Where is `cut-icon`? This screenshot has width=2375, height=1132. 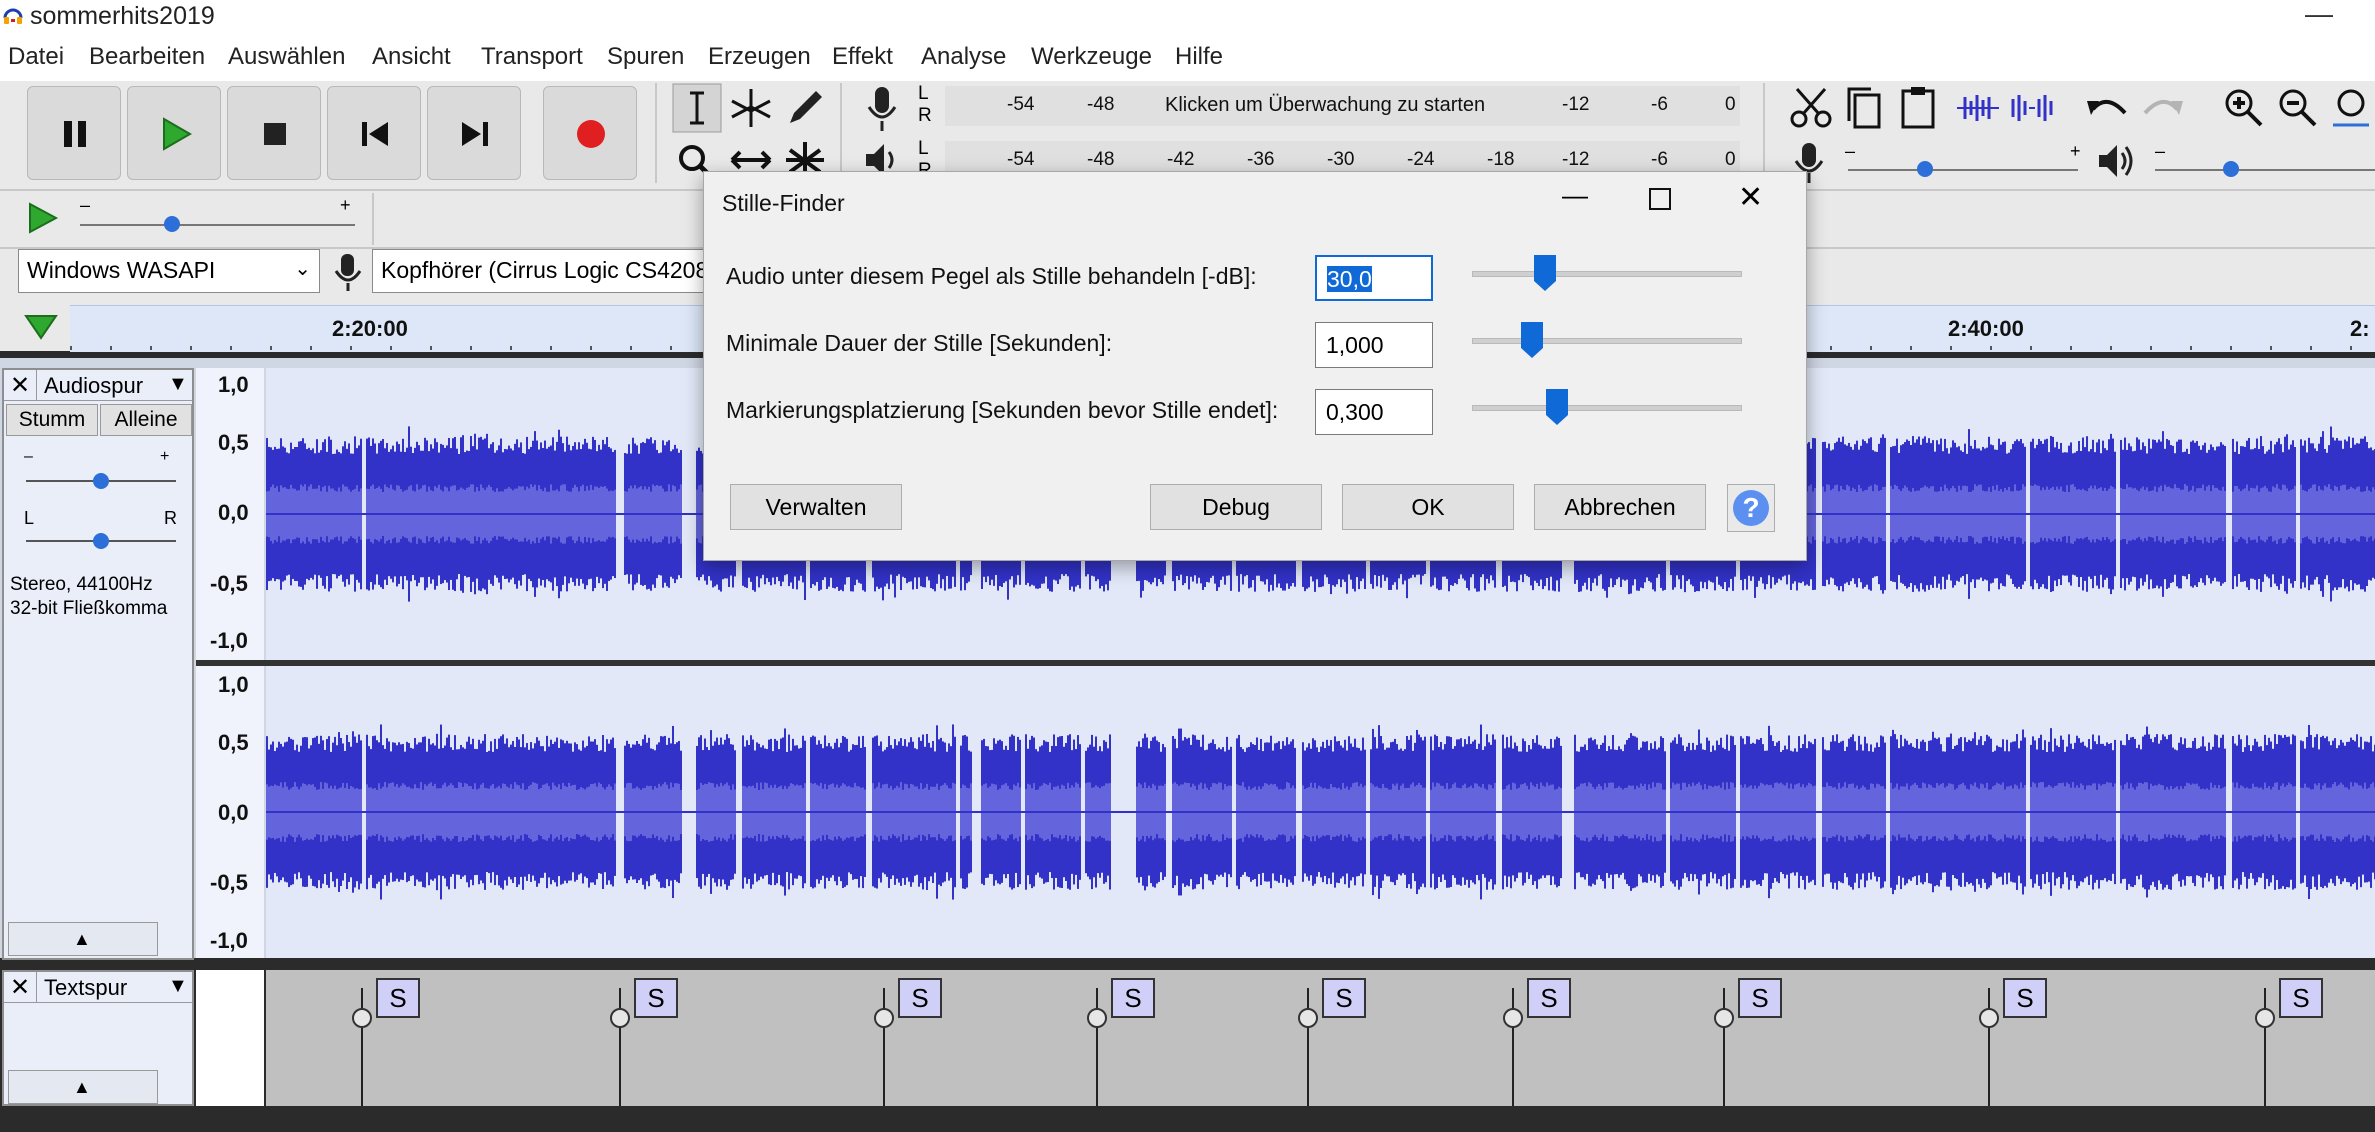 cut-icon is located at coordinates (1811, 108).